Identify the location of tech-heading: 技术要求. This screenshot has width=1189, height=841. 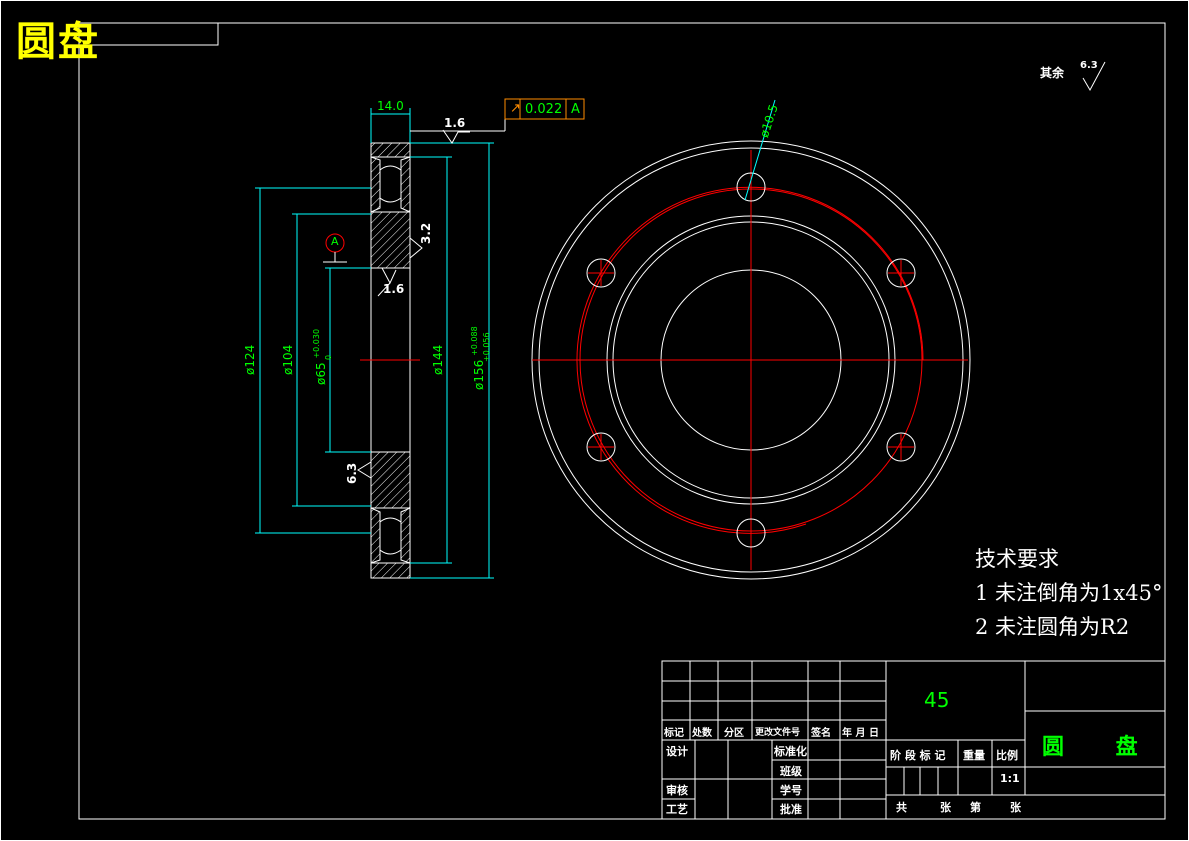
(1017, 559).